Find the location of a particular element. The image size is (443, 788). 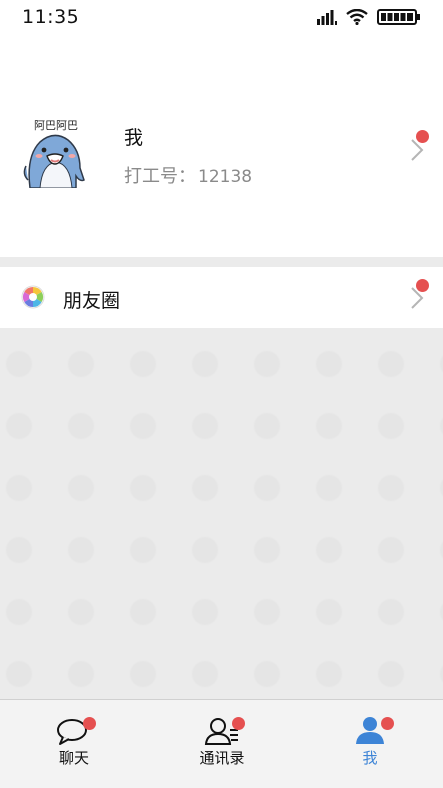

moments-aperture-icon is located at coordinates (33, 297).